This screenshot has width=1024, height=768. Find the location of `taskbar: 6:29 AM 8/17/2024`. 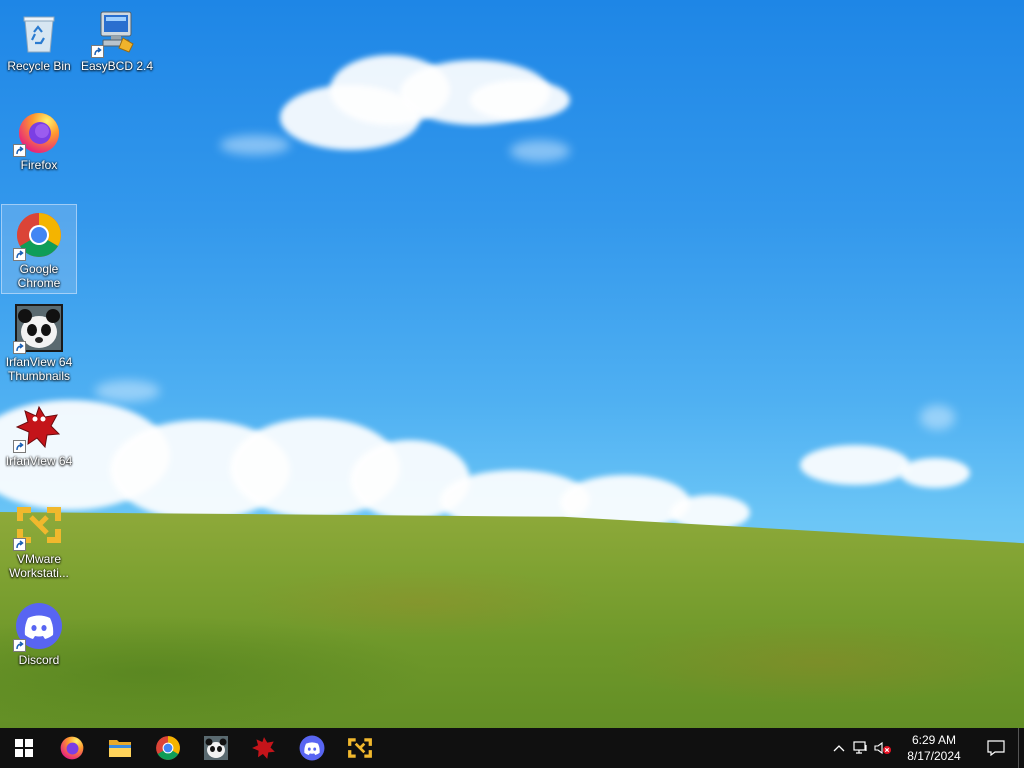

taskbar: 6:29 AM 8/17/2024 is located at coordinates (512, 748).